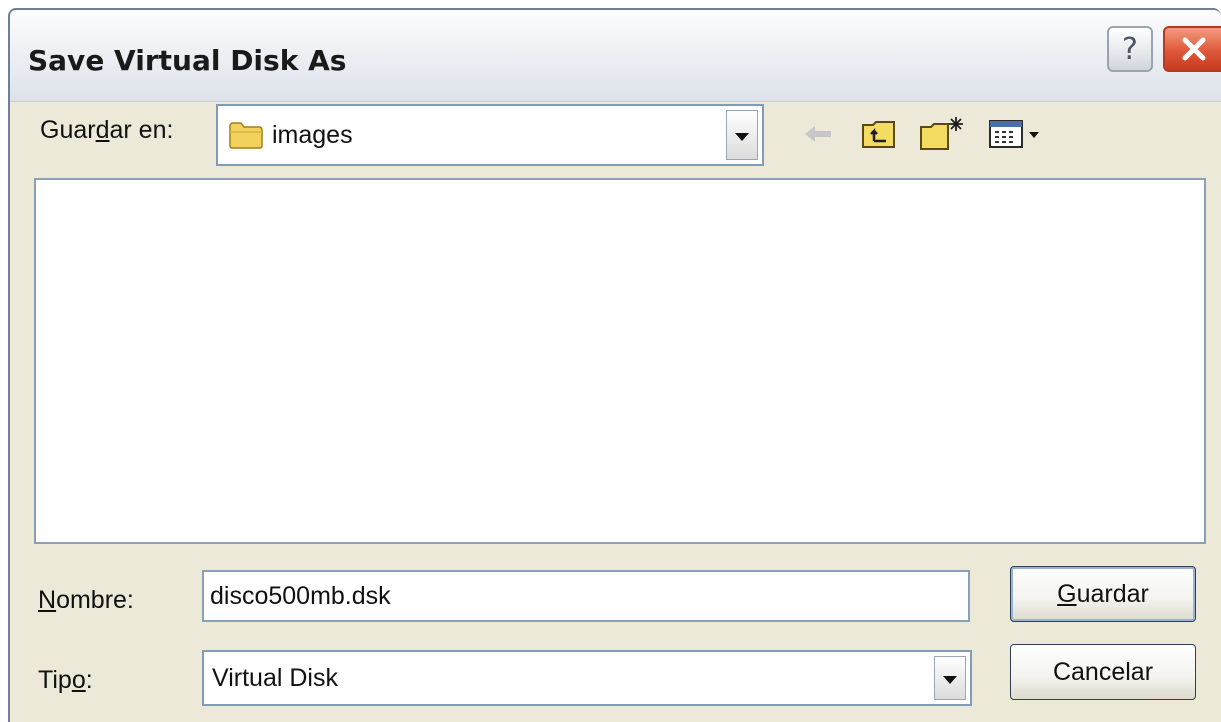 This screenshot has width=1221, height=722. What do you see at coordinates (95, 600) in the screenshot?
I see `filename-label-text: ombre:` at bounding box center [95, 600].